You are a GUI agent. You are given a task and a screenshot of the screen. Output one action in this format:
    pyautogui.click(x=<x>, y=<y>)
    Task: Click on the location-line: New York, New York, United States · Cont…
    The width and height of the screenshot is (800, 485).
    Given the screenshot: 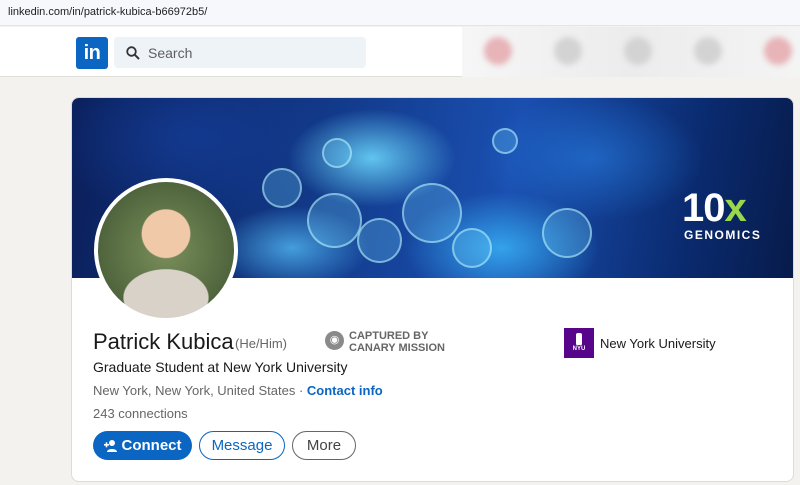 What is the action you would take?
    pyautogui.click(x=238, y=390)
    